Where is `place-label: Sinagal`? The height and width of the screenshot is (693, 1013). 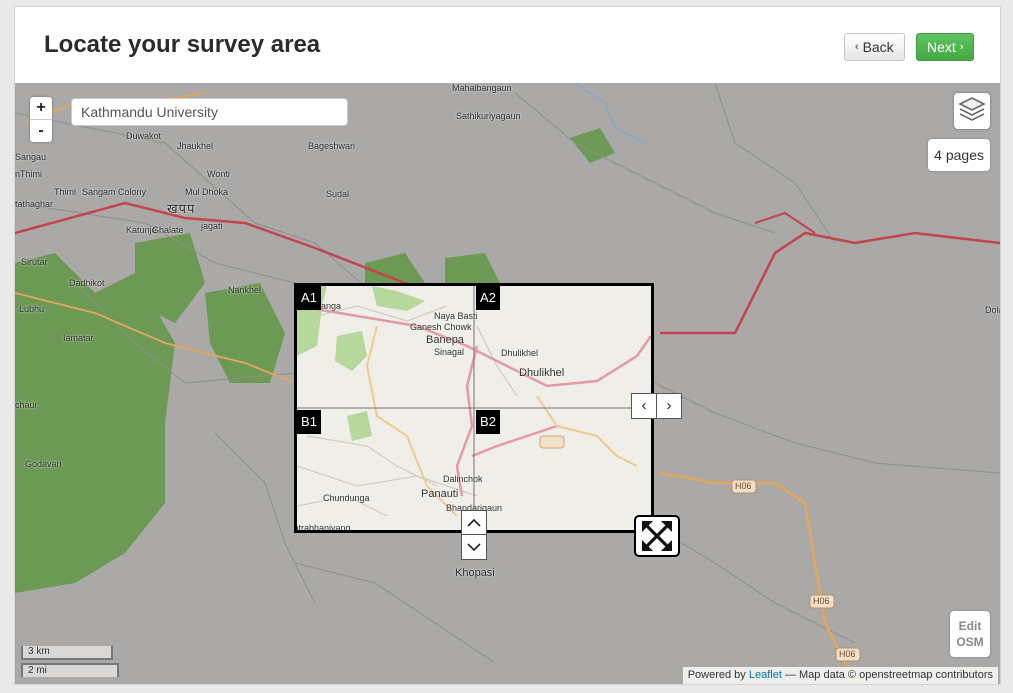
place-label: Sinagal is located at coordinates (449, 352).